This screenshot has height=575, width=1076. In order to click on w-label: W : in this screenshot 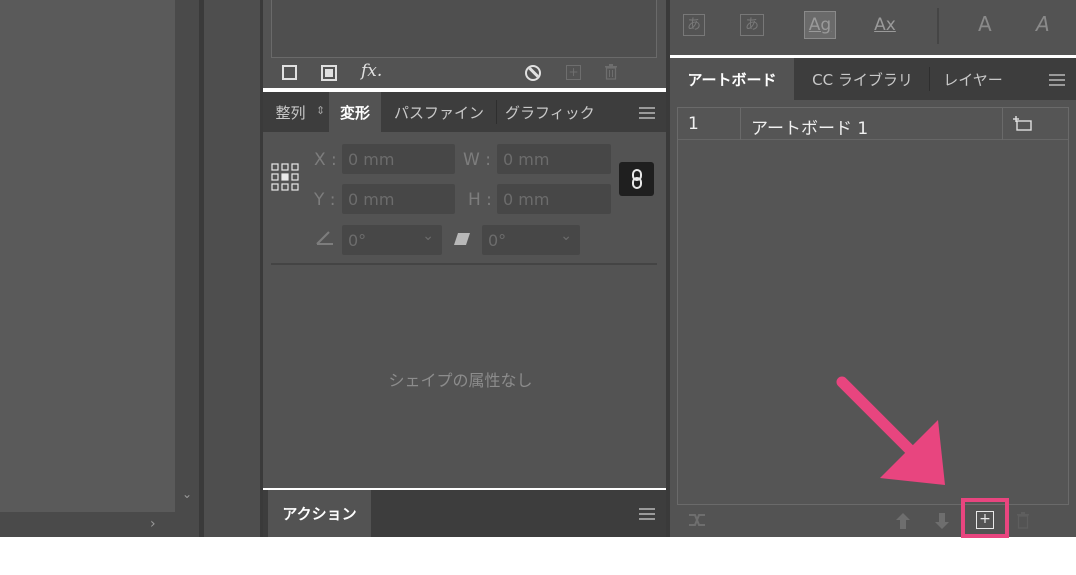, I will do `click(477, 160)`.